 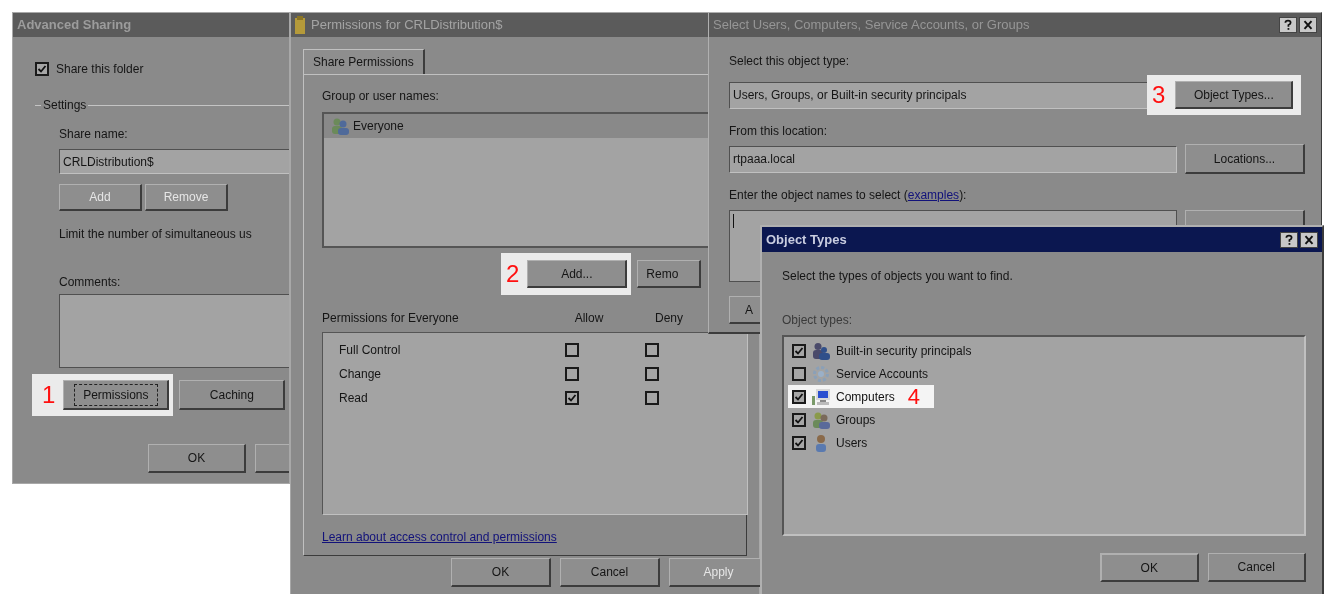 What do you see at coordinates (856, 420) in the screenshot?
I see `list-item-label: Groups` at bounding box center [856, 420].